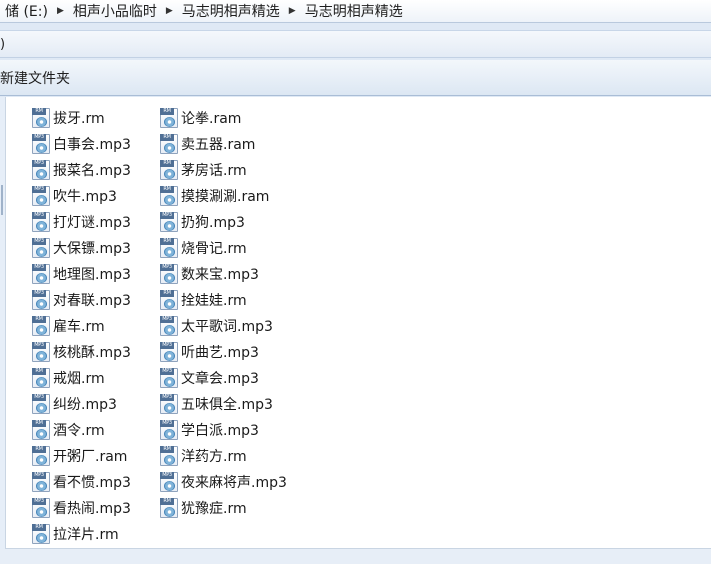  I want to click on address-bar: 储 (E:) ▶ 相声小品临时 ▶ 马志明相声精选 ▶ 马志明相声精选, so click(355, 11).